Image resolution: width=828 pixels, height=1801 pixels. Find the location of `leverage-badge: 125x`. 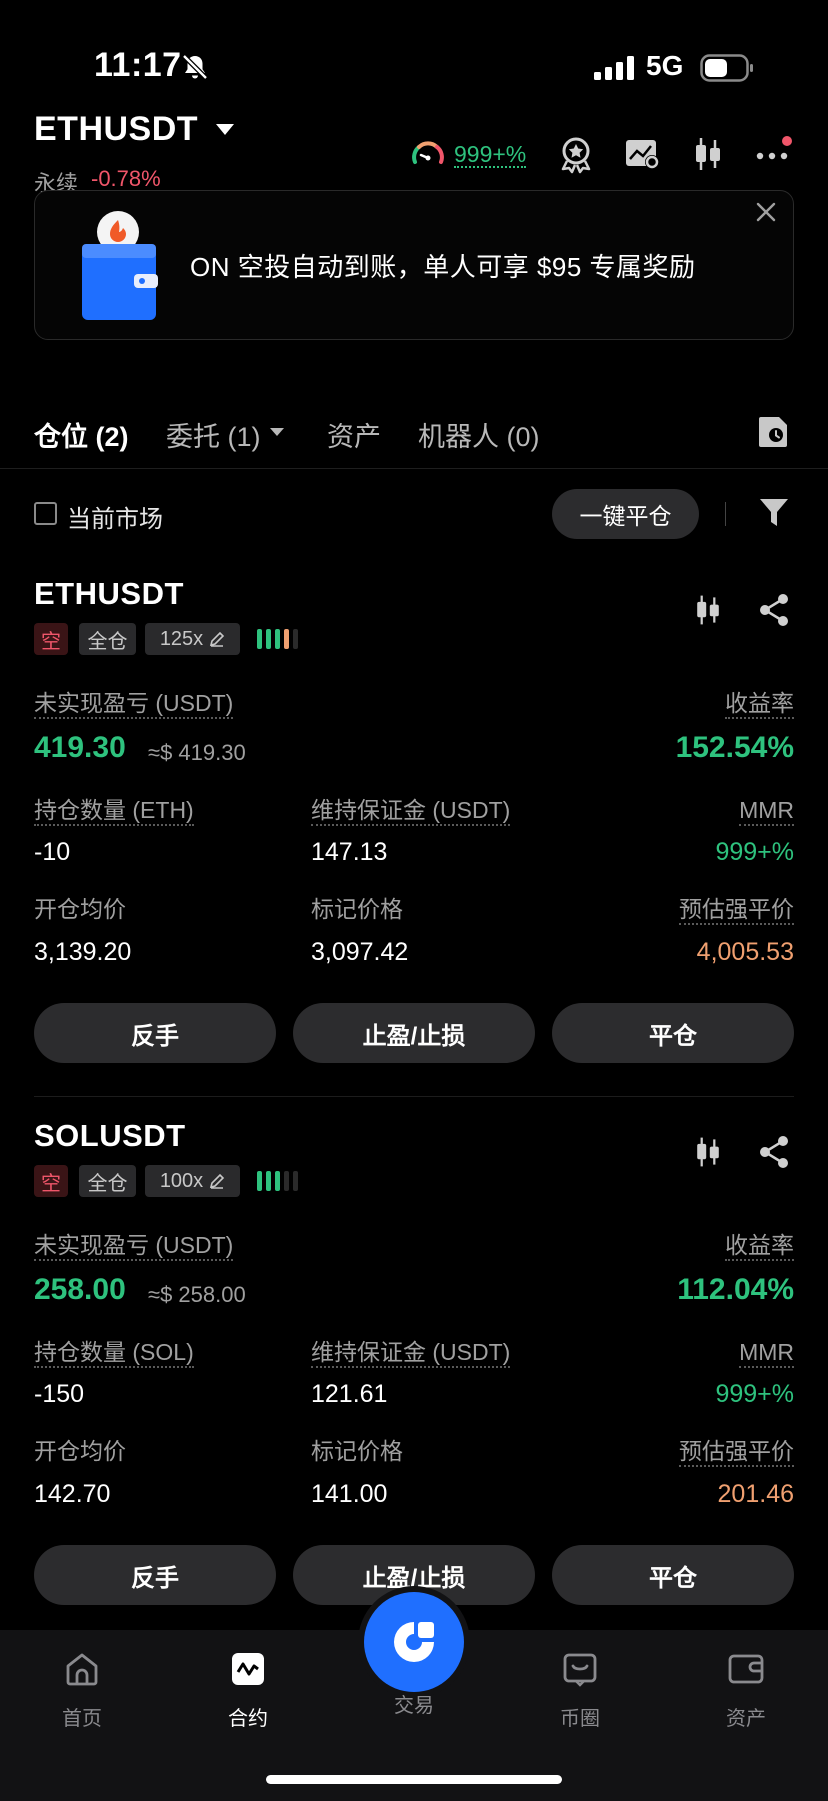

leverage-badge: 125x is located at coordinates (192, 639).